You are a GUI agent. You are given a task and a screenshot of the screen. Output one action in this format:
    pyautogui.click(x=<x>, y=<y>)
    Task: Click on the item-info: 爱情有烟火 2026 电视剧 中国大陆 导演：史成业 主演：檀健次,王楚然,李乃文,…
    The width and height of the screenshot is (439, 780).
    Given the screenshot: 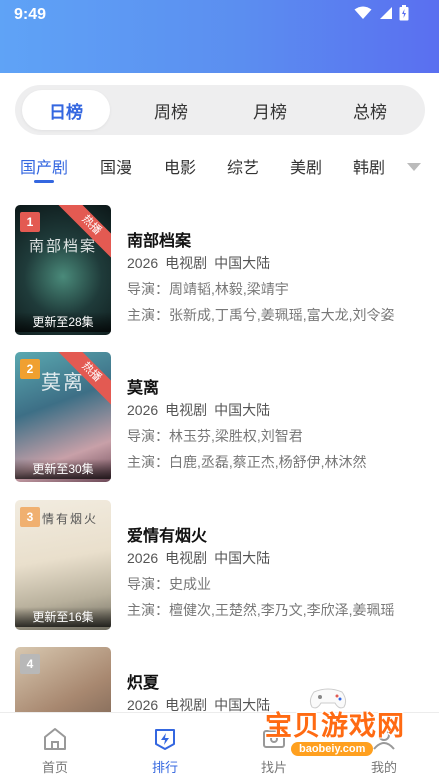 What is the action you would take?
    pyautogui.click(x=277, y=571)
    